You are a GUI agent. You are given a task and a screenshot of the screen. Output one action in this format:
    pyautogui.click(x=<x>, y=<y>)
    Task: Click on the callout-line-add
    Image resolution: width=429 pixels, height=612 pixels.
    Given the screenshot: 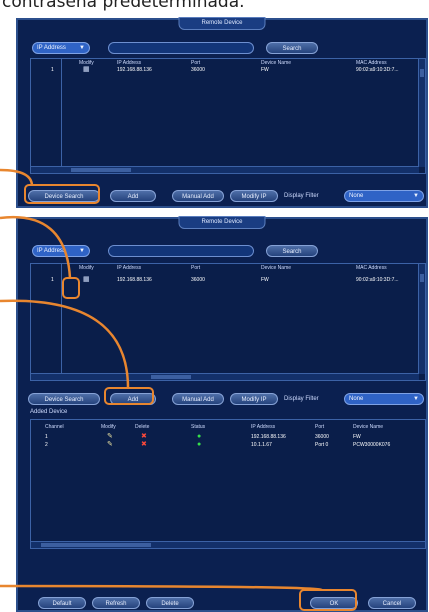 What is the action you would take?
    pyautogui.click(x=65, y=344)
    